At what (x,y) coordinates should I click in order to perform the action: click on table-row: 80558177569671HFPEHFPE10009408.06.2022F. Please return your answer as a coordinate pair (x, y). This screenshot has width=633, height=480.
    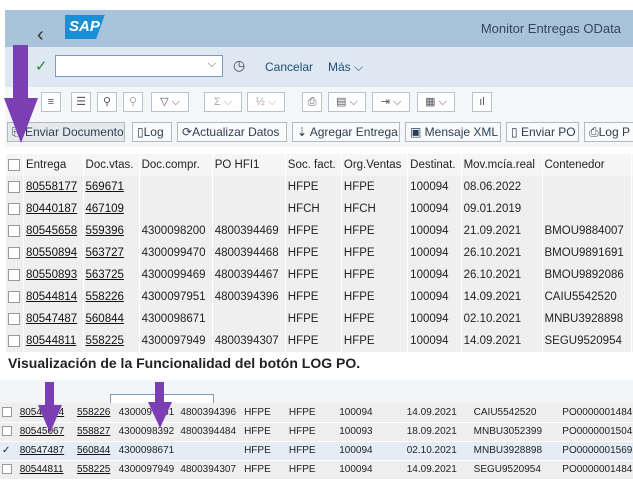
    Looking at the image, I should click on (319, 187).